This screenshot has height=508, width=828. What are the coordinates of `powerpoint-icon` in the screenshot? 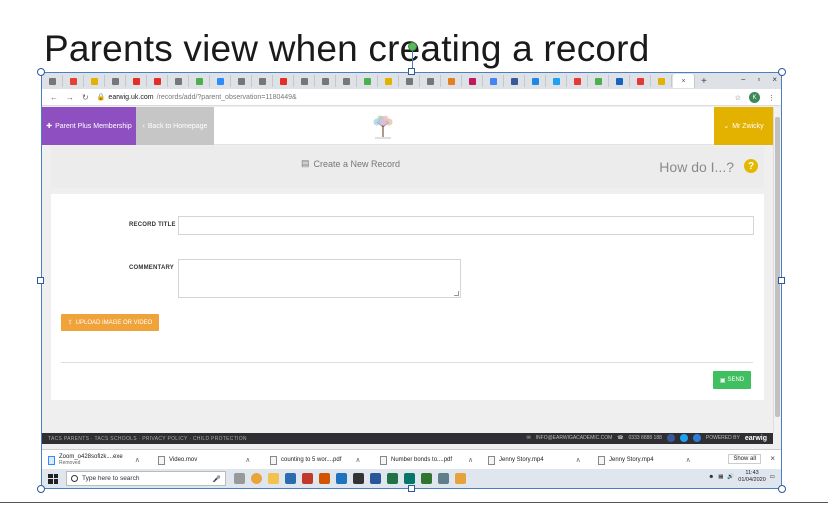 It's located at (307, 478).